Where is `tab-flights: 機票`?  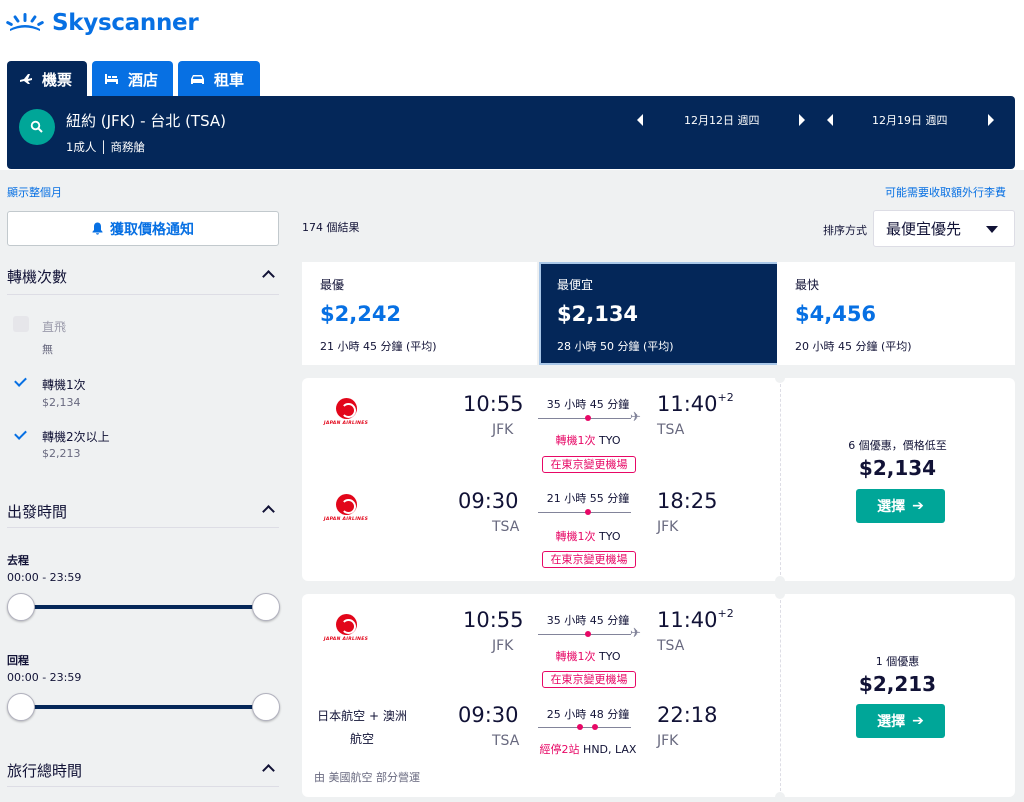
tab-flights: 機票 is located at coordinates (47, 79).